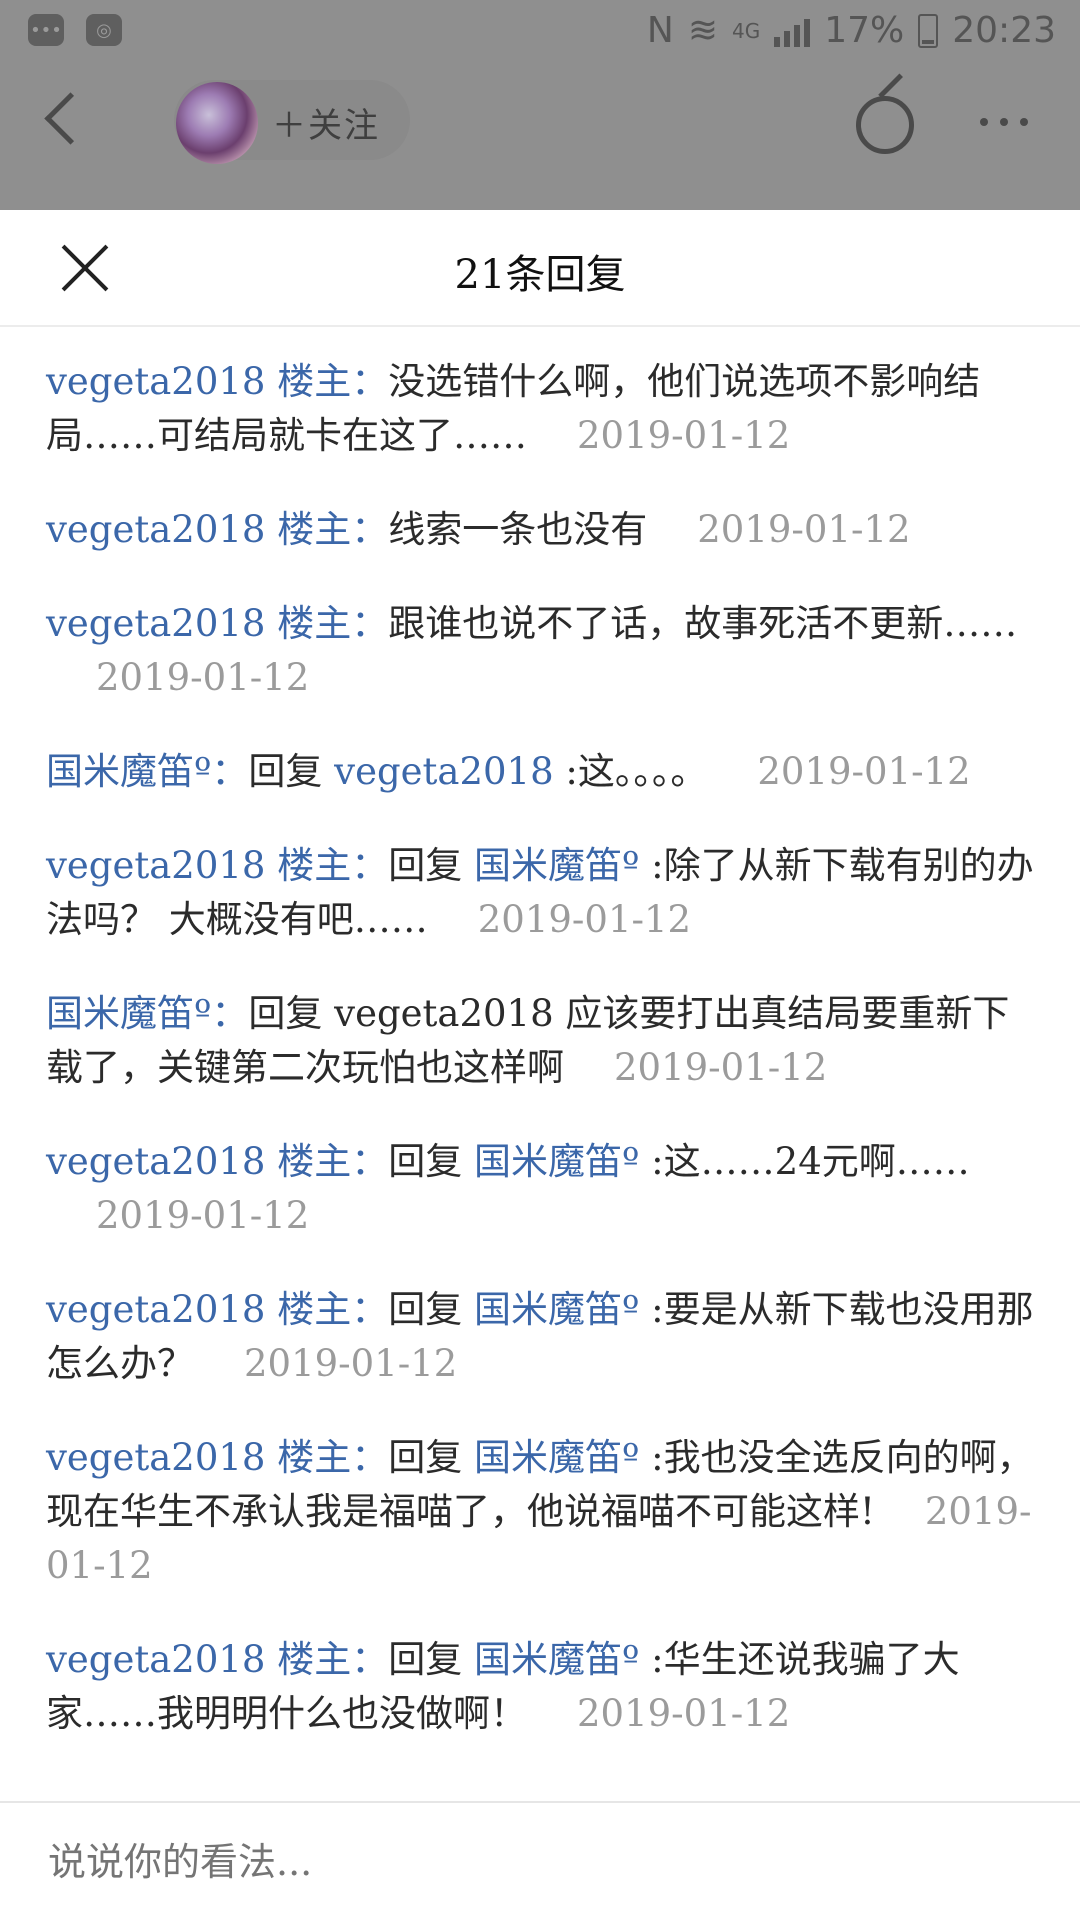 This screenshot has width=1080, height=1922. I want to click on reply-prefix: 回复 vegeta2018, so click(407, 1013).